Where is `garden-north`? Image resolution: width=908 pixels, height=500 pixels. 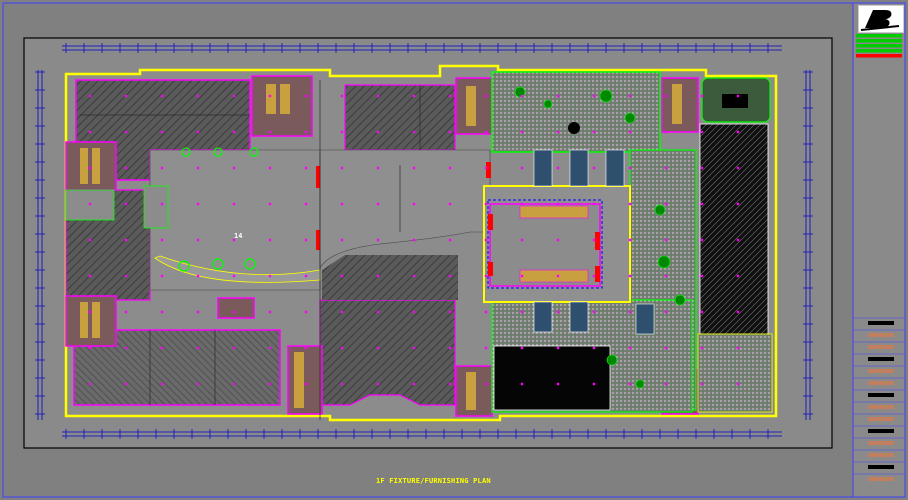
garden-north is located at coordinates (576, 112).